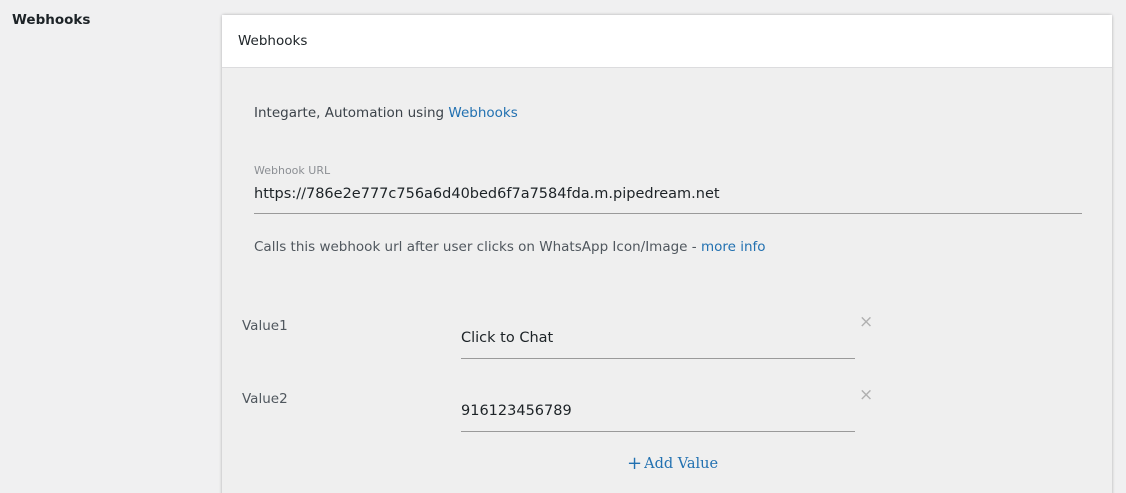 The image size is (1126, 493). I want to click on plus-icon: +, so click(635, 463).